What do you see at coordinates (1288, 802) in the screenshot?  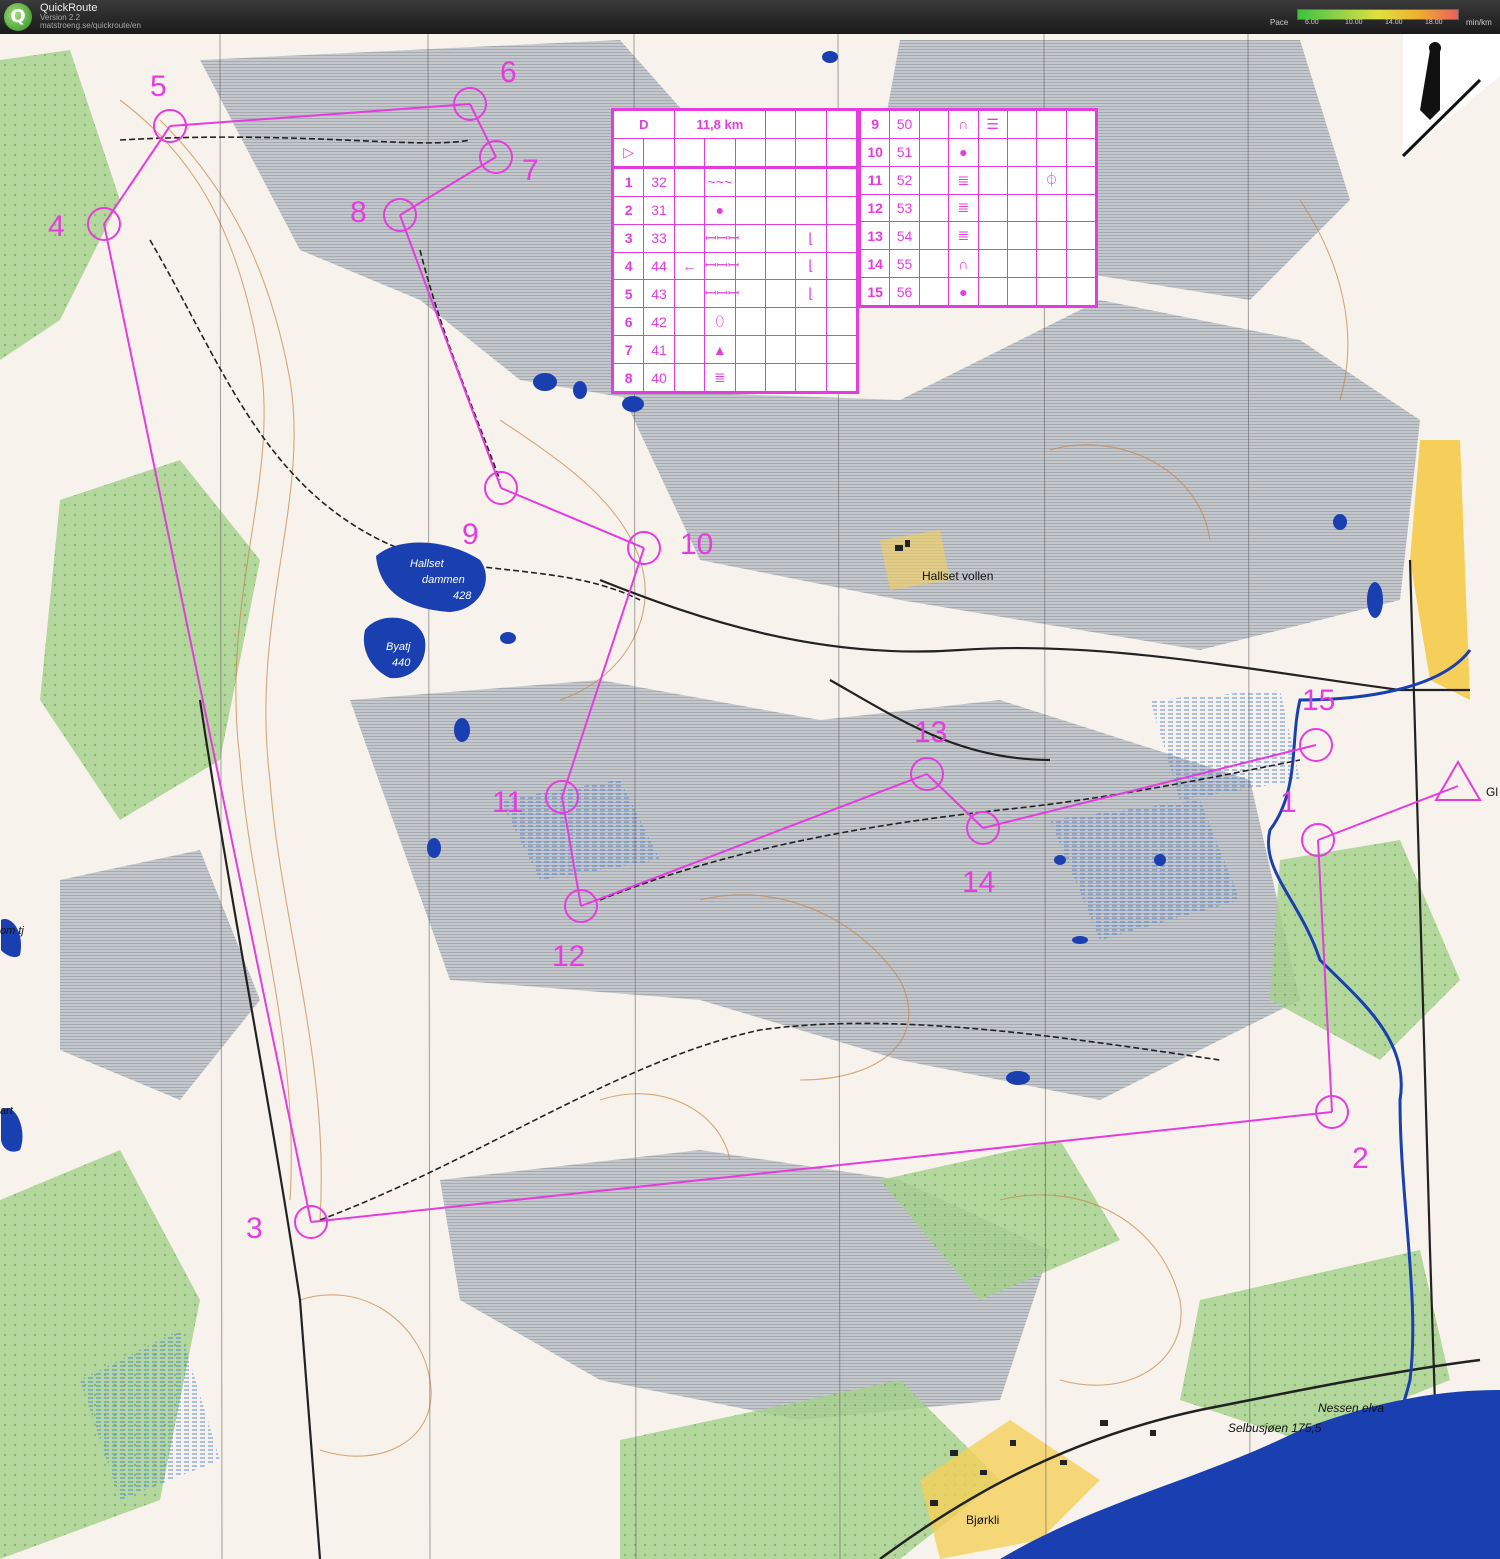 I see `control-number: 1` at bounding box center [1288, 802].